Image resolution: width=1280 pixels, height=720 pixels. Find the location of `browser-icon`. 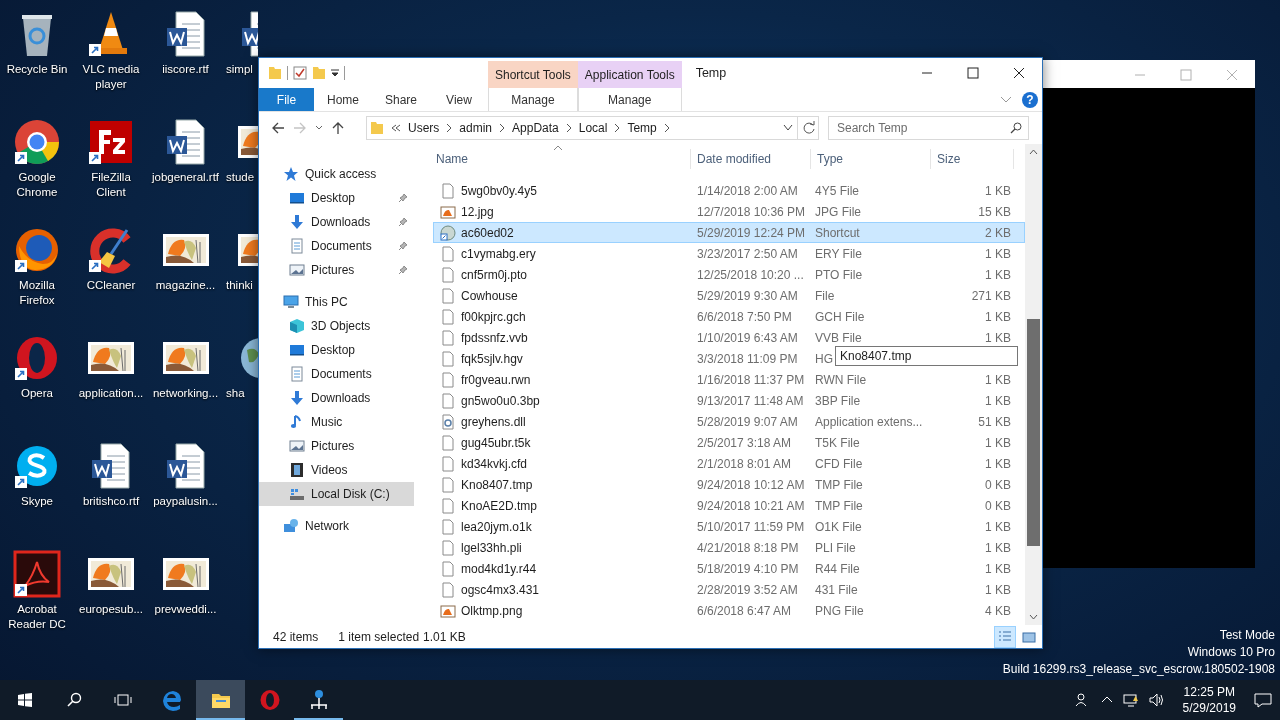

browser-icon is located at coordinates (171, 700).